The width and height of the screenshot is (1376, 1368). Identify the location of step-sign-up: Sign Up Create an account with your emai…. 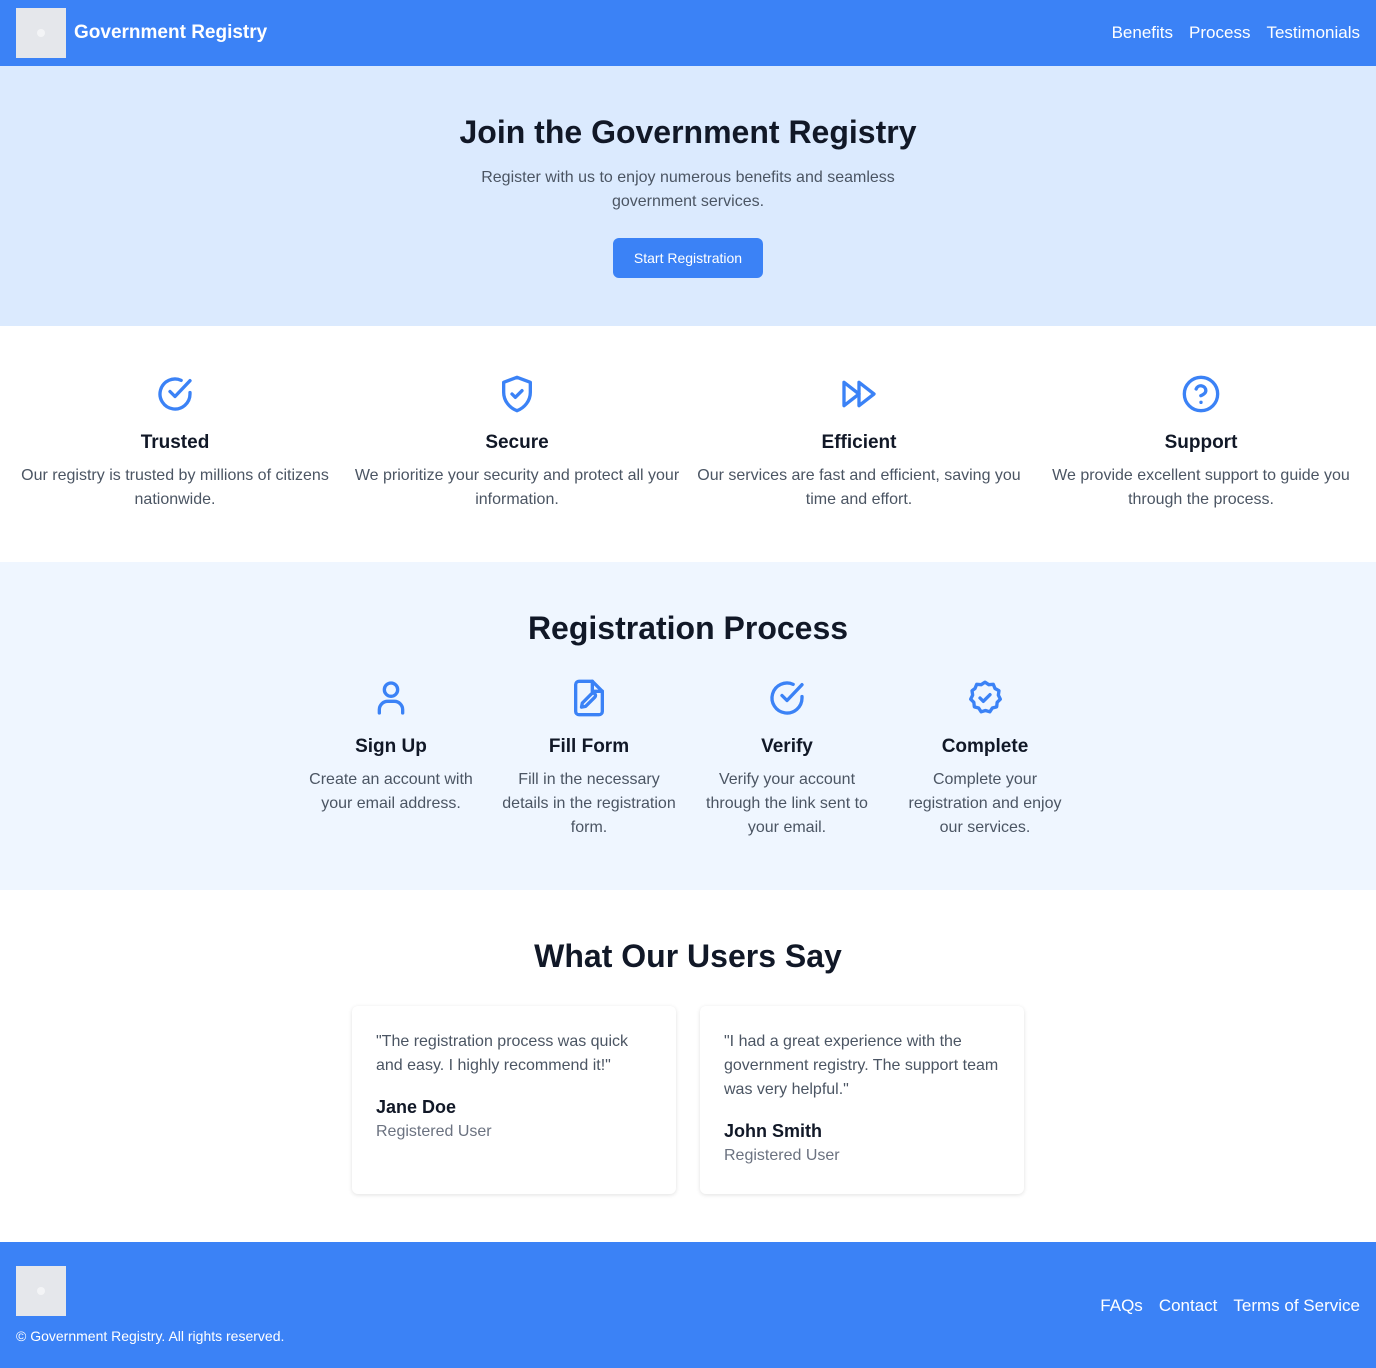
(391, 747).